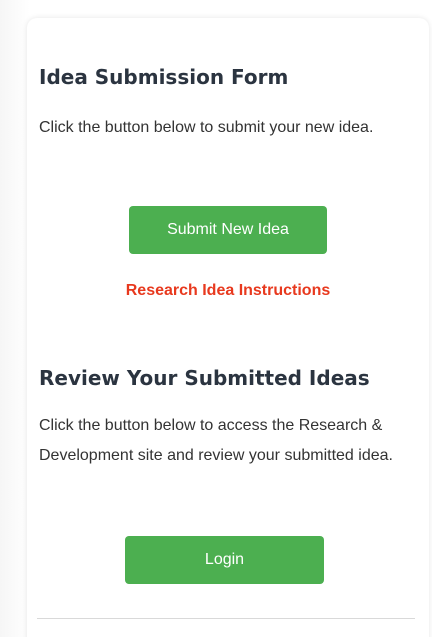 The image size is (432, 637). Describe the element at coordinates (226, 618) in the screenshot. I see `section-divider` at that location.